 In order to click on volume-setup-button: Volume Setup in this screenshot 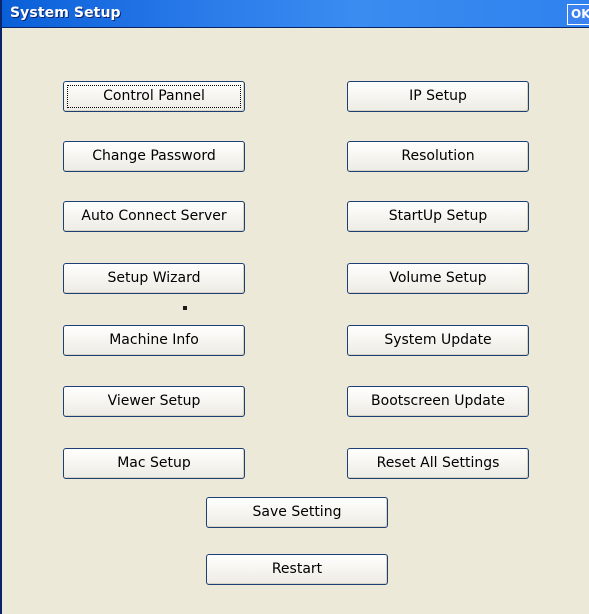, I will do `click(438, 278)`.